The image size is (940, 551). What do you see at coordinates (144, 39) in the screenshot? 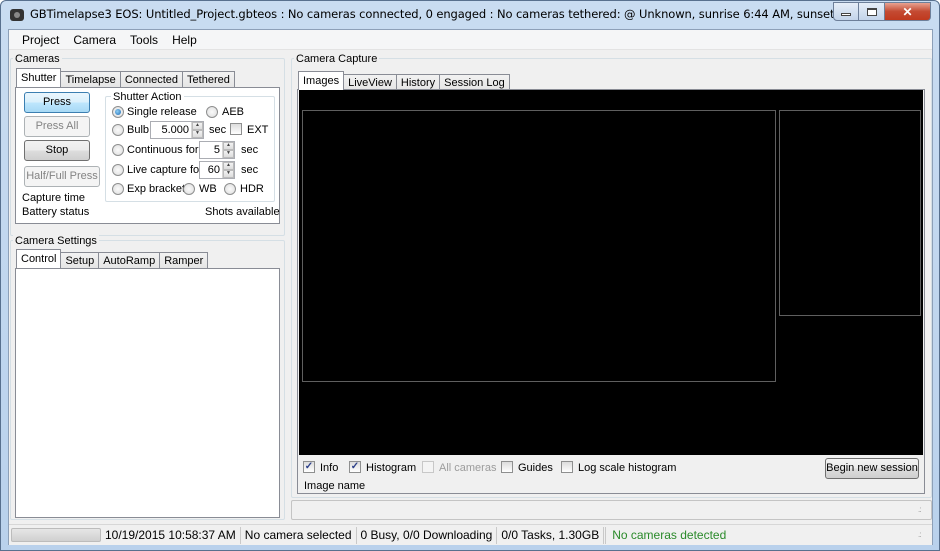
I see `menu-tools: Tools` at bounding box center [144, 39].